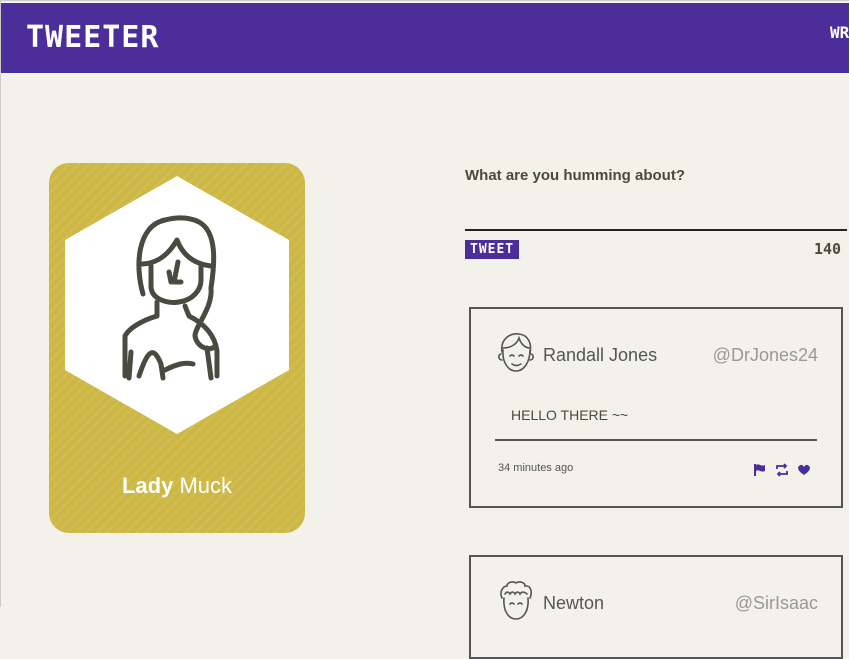 This screenshot has width=849, height=659. Describe the element at coordinates (206, 485) in the screenshot. I see `profile-last-name: Muck` at that location.